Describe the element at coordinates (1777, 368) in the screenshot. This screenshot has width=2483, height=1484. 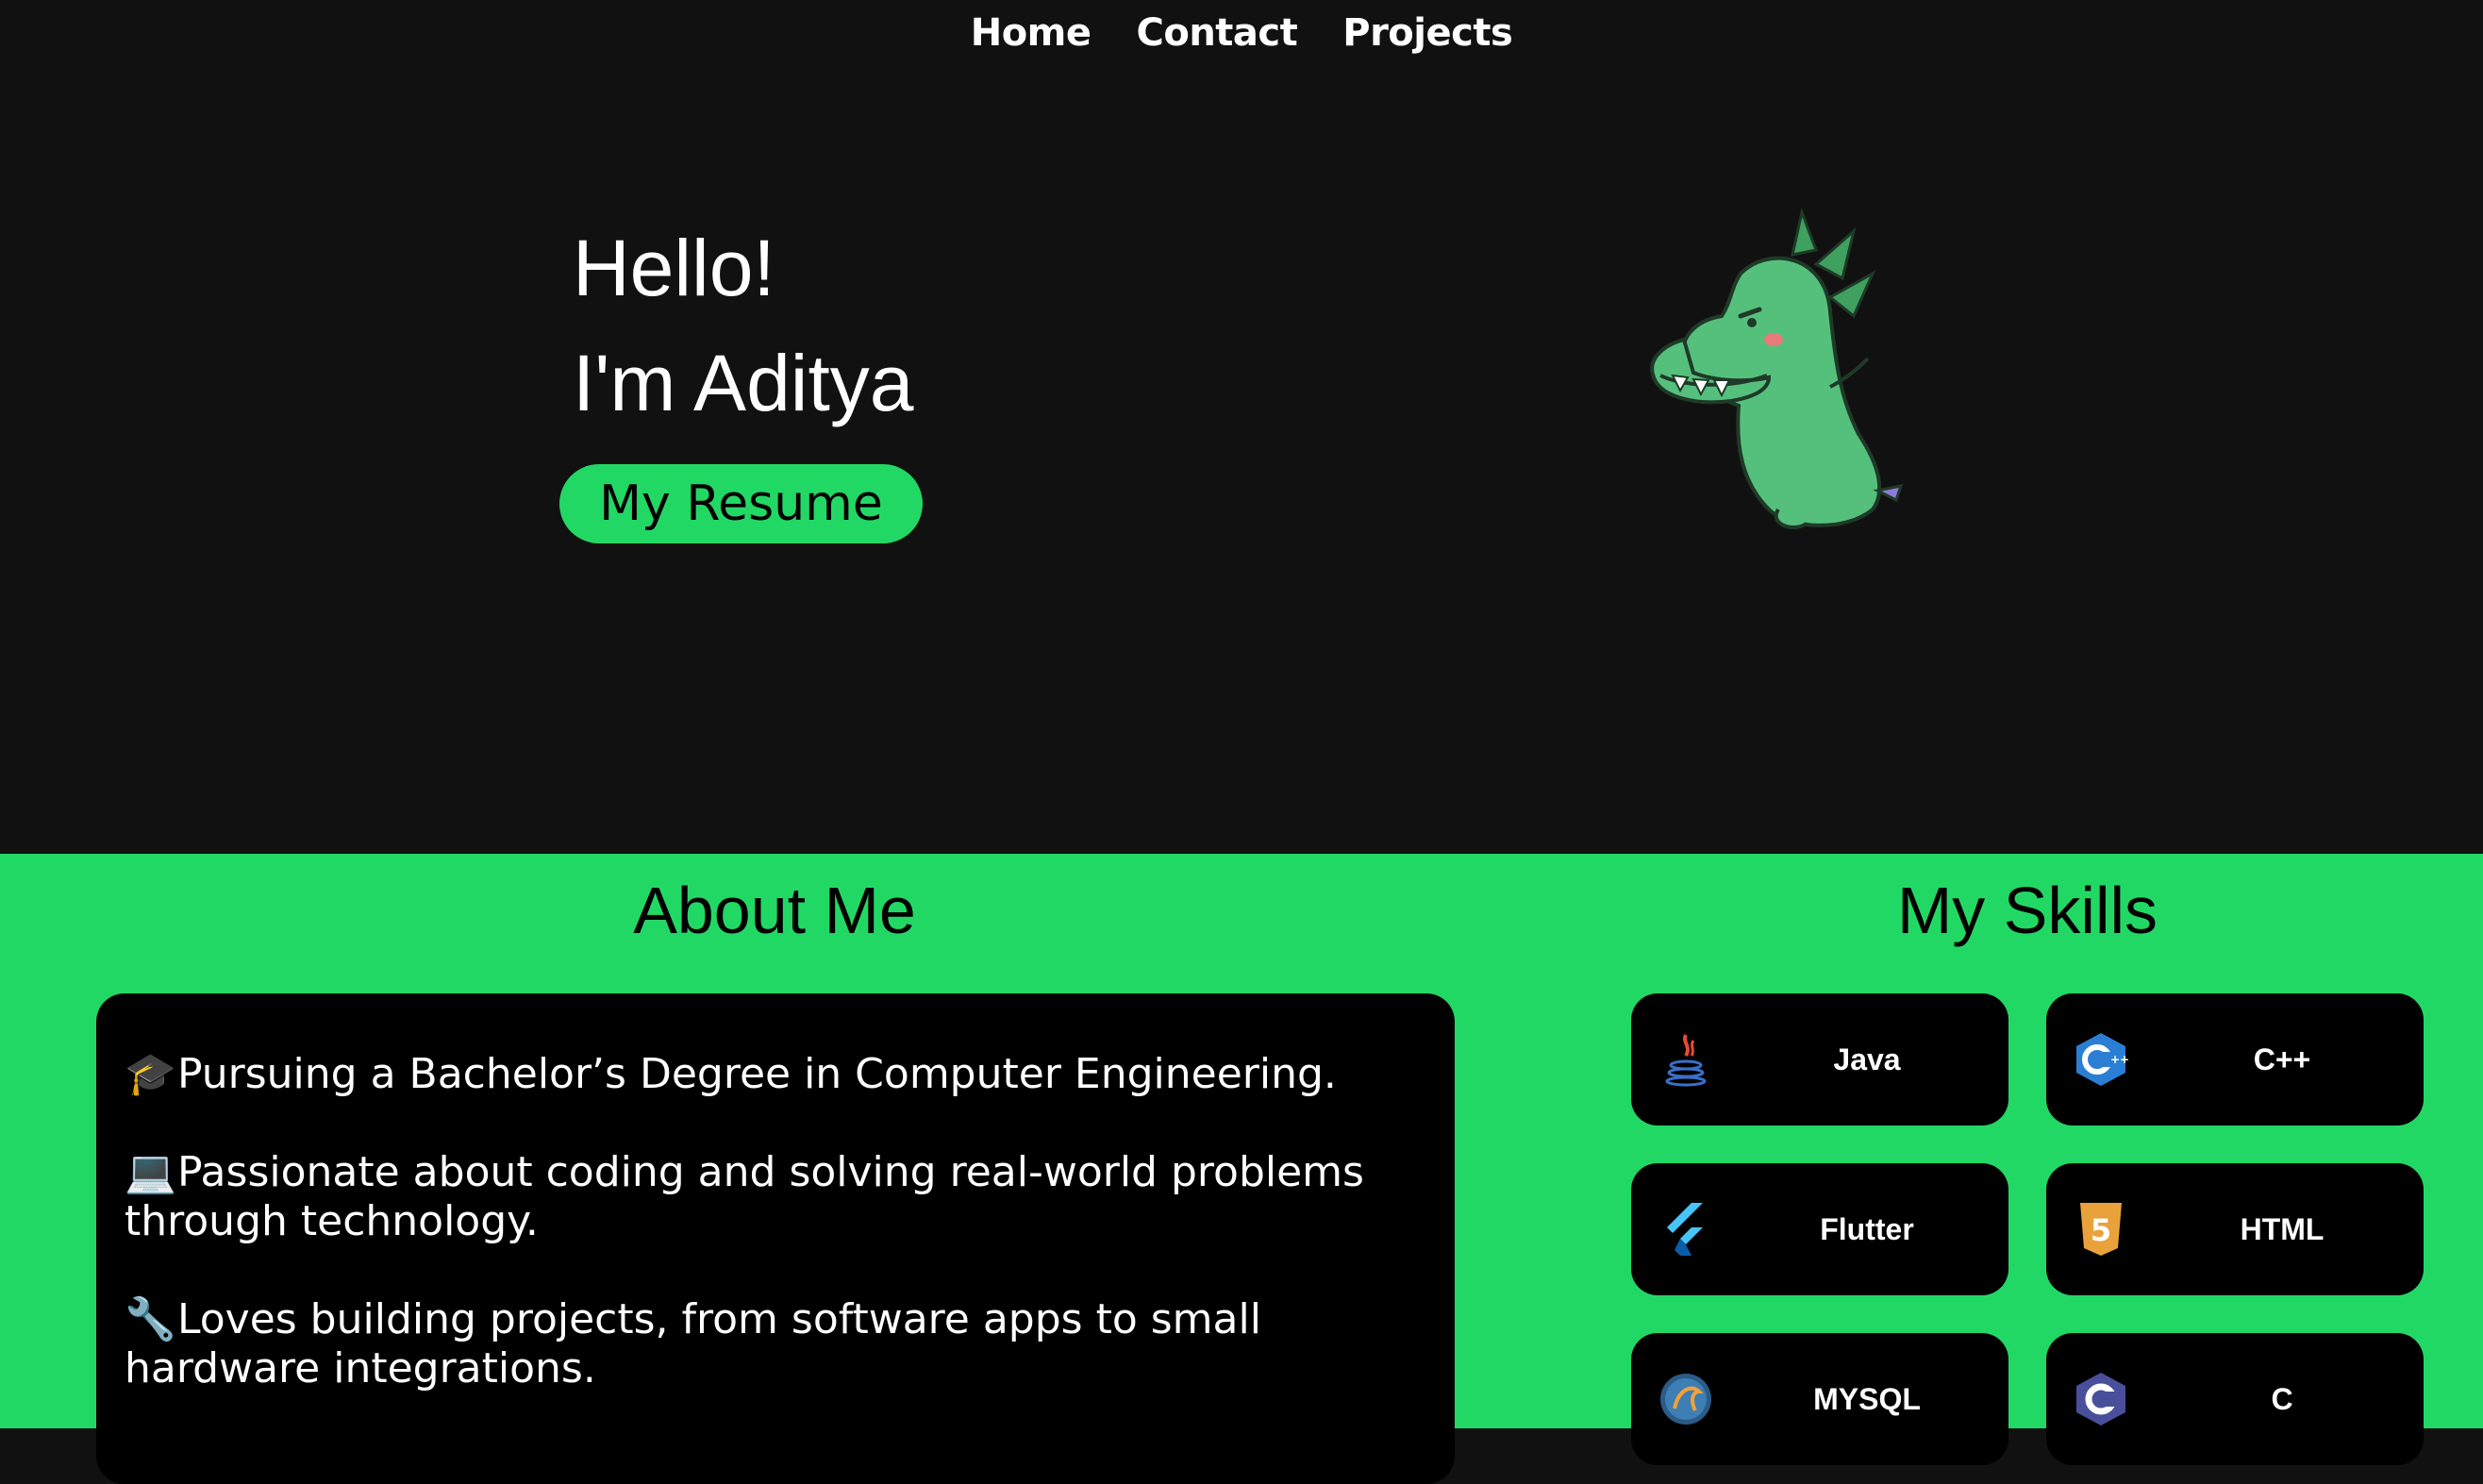
I see `dinosaur-illustration` at that location.